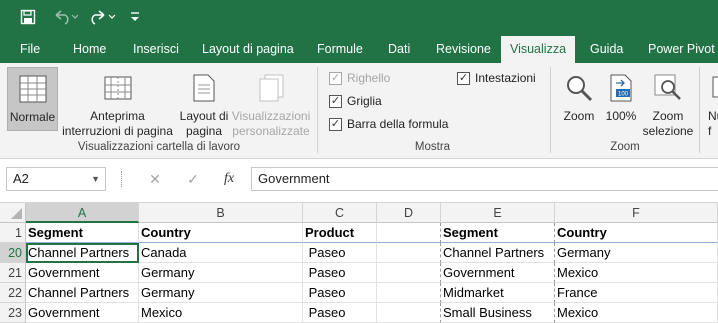 The height and width of the screenshot is (323, 718). Describe the element at coordinates (13, 253) in the screenshot. I see `row-header: 20` at that location.